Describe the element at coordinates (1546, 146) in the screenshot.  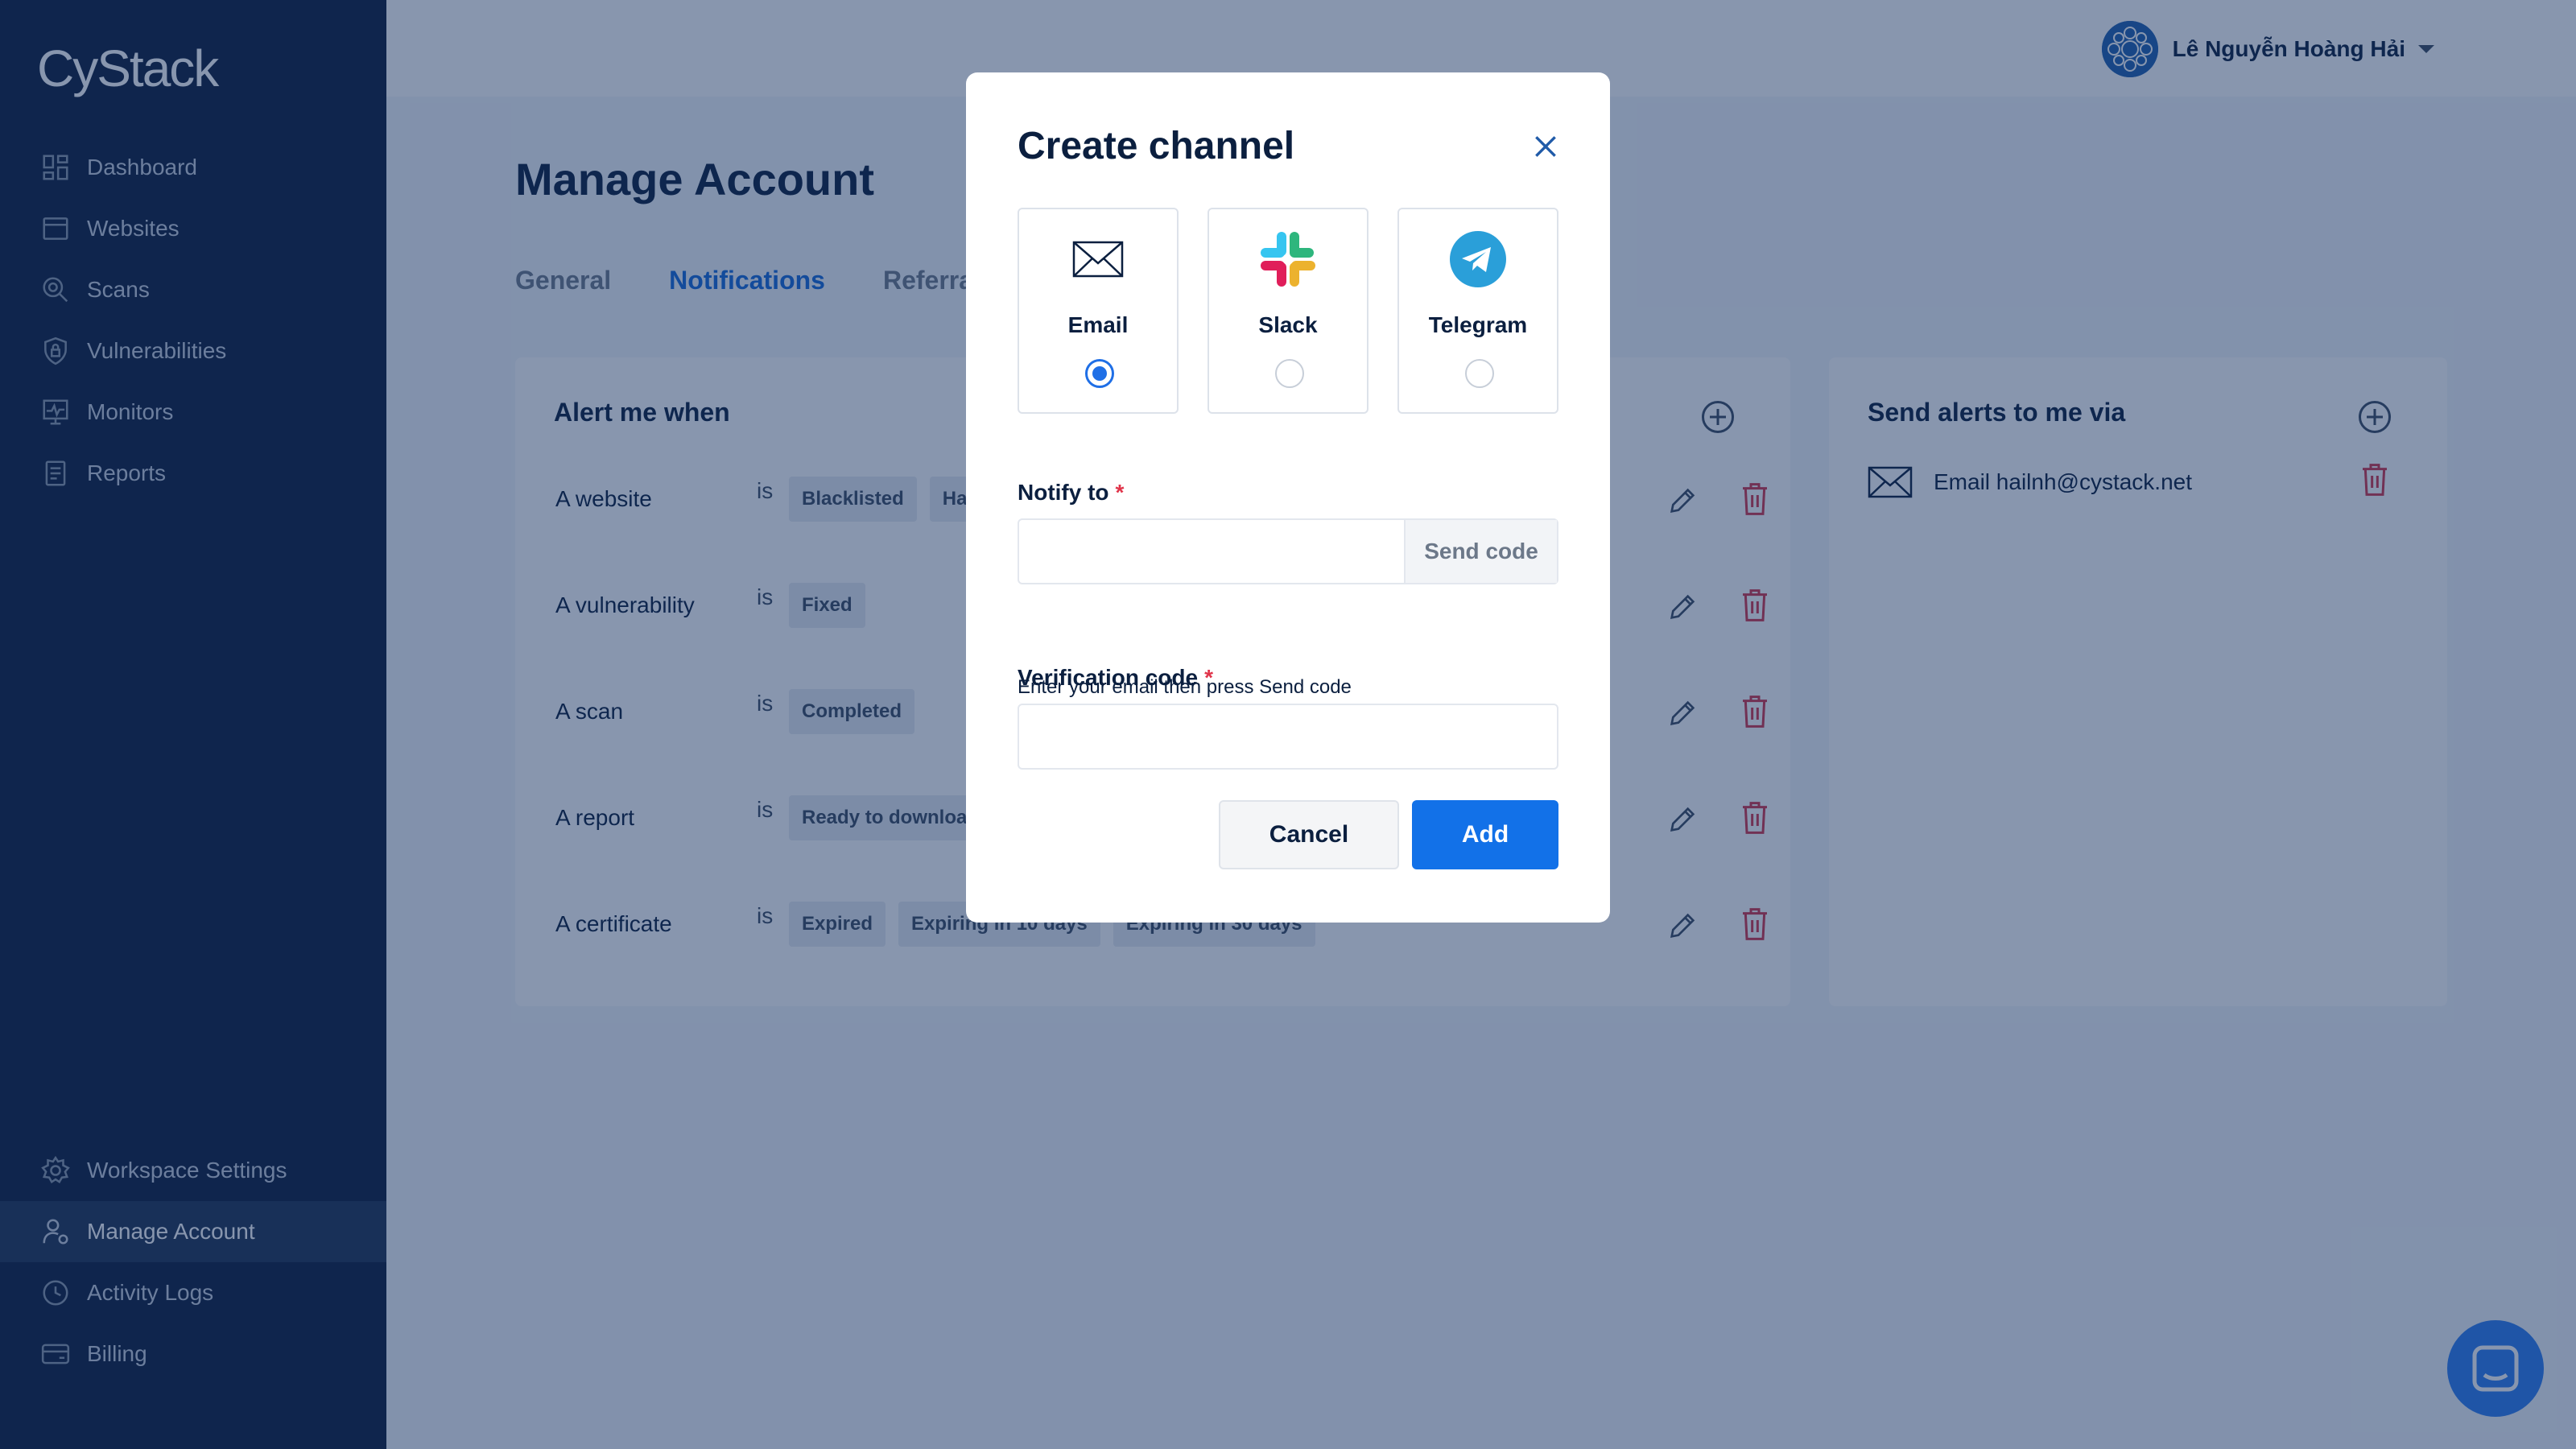
I see `close-icon` at that location.